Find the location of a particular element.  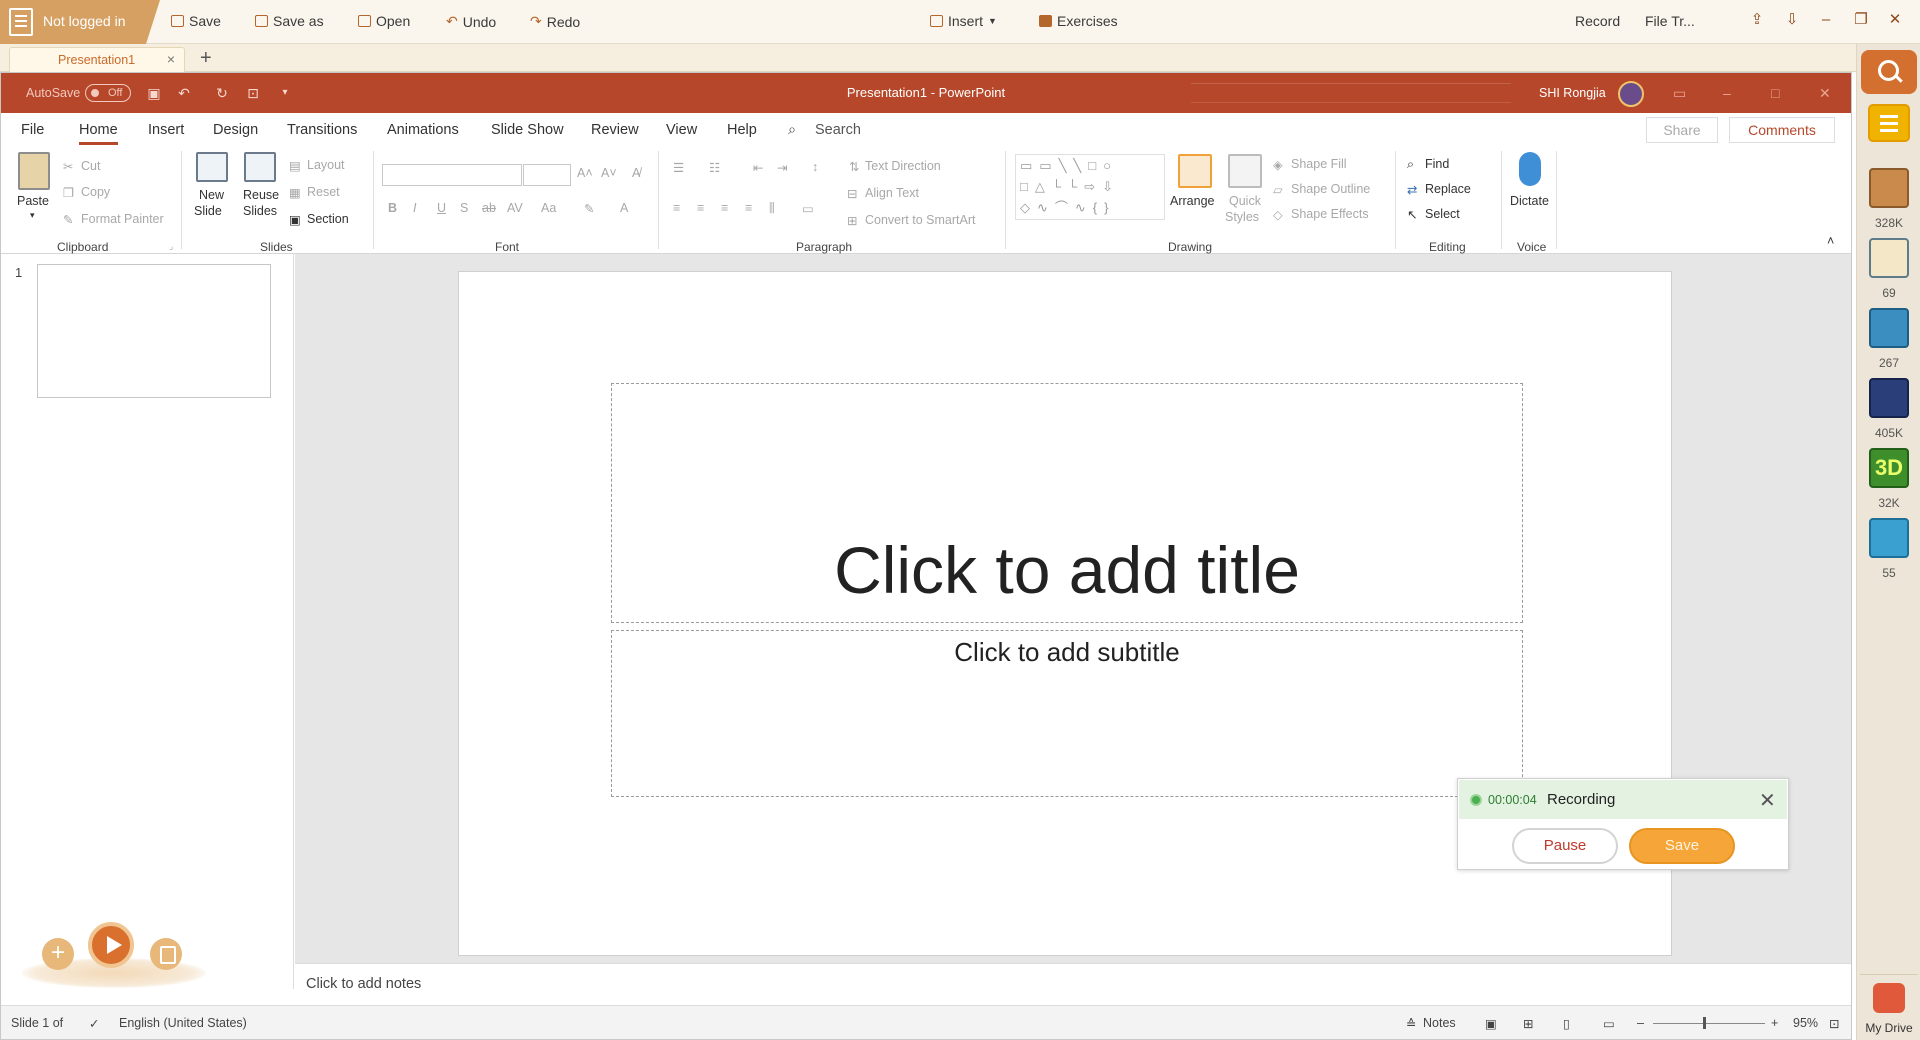

arrange-button: Arrange is located at coordinates (1192, 201).